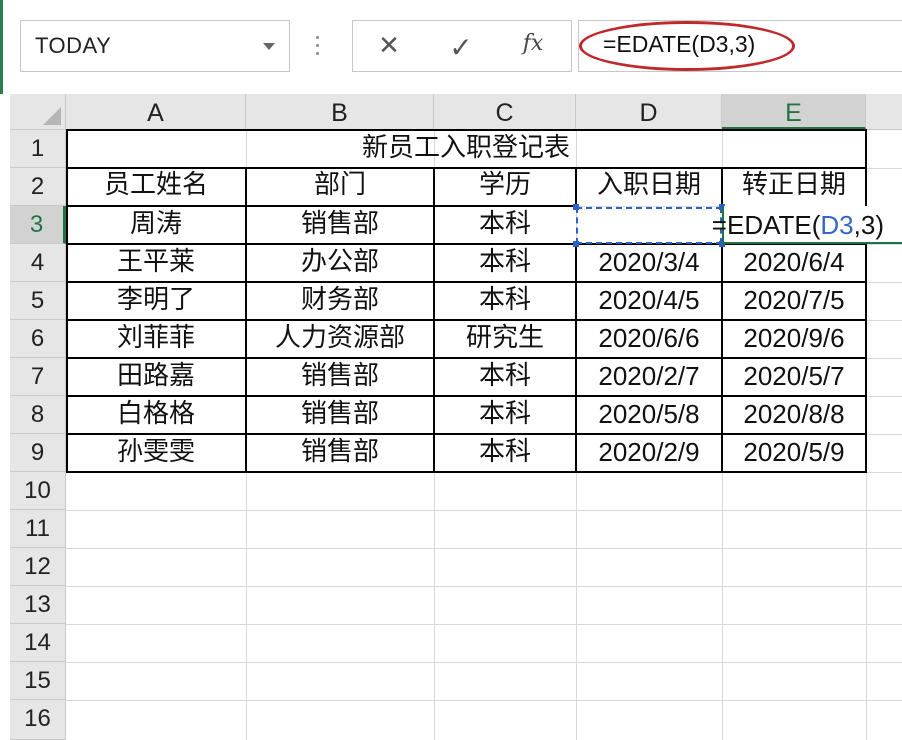 The image size is (902, 740). I want to click on table-cell: 周涛, so click(156, 225).